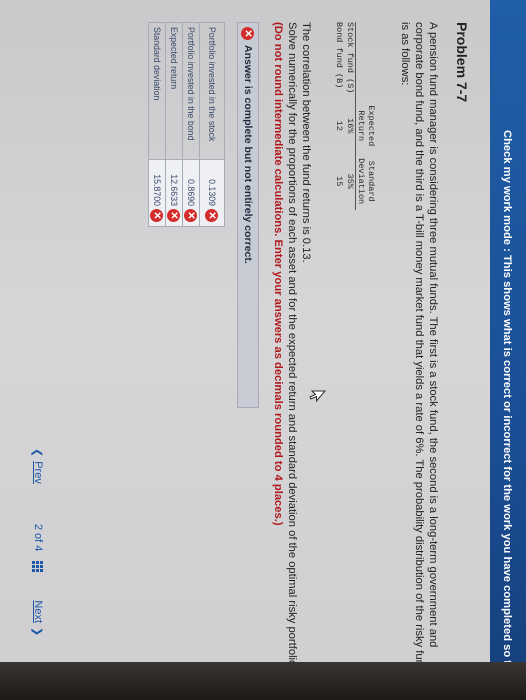  Describe the element at coordinates (174, 190) in the screenshot. I see `answer-value: 12.6633` at that location.